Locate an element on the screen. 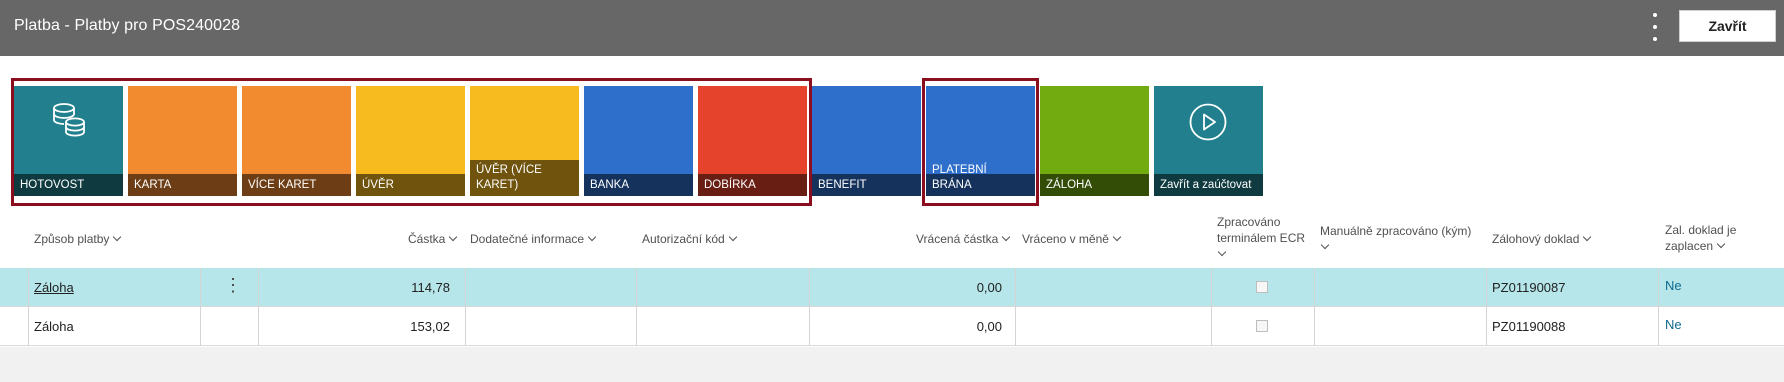  column-header-manual: Manuálně zpracováno (kým) is located at coordinates (1395, 239).